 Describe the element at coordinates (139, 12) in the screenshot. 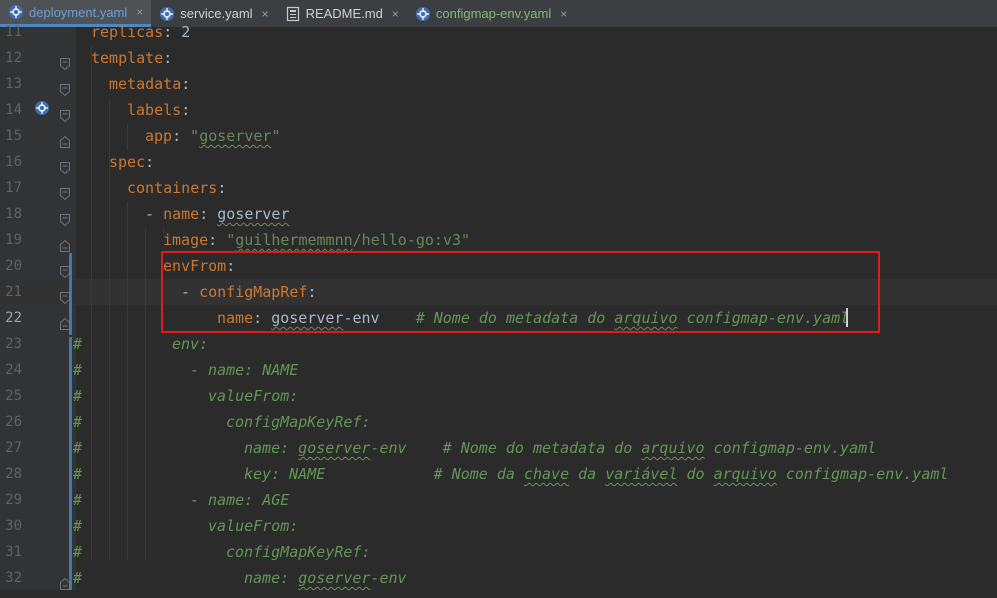

I see `close-icon: ×` at that location.